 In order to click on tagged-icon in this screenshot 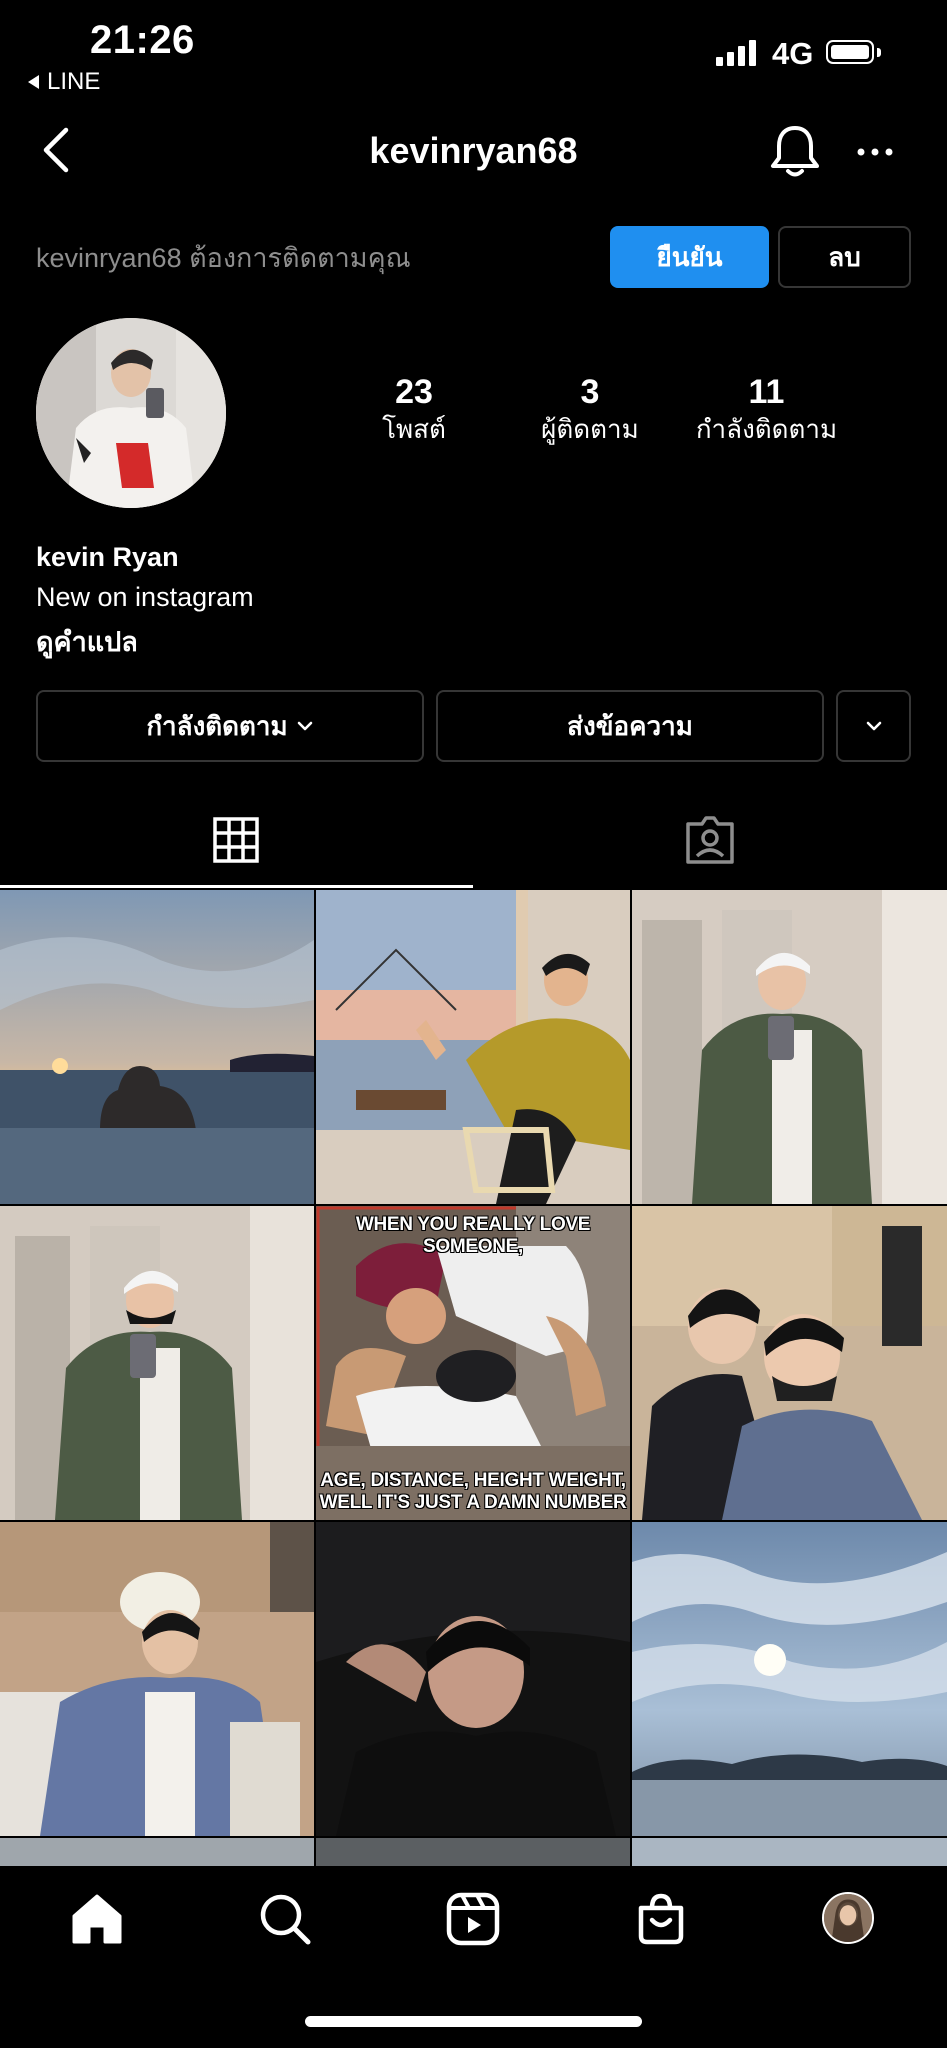, I will do `click(710, 840)`.